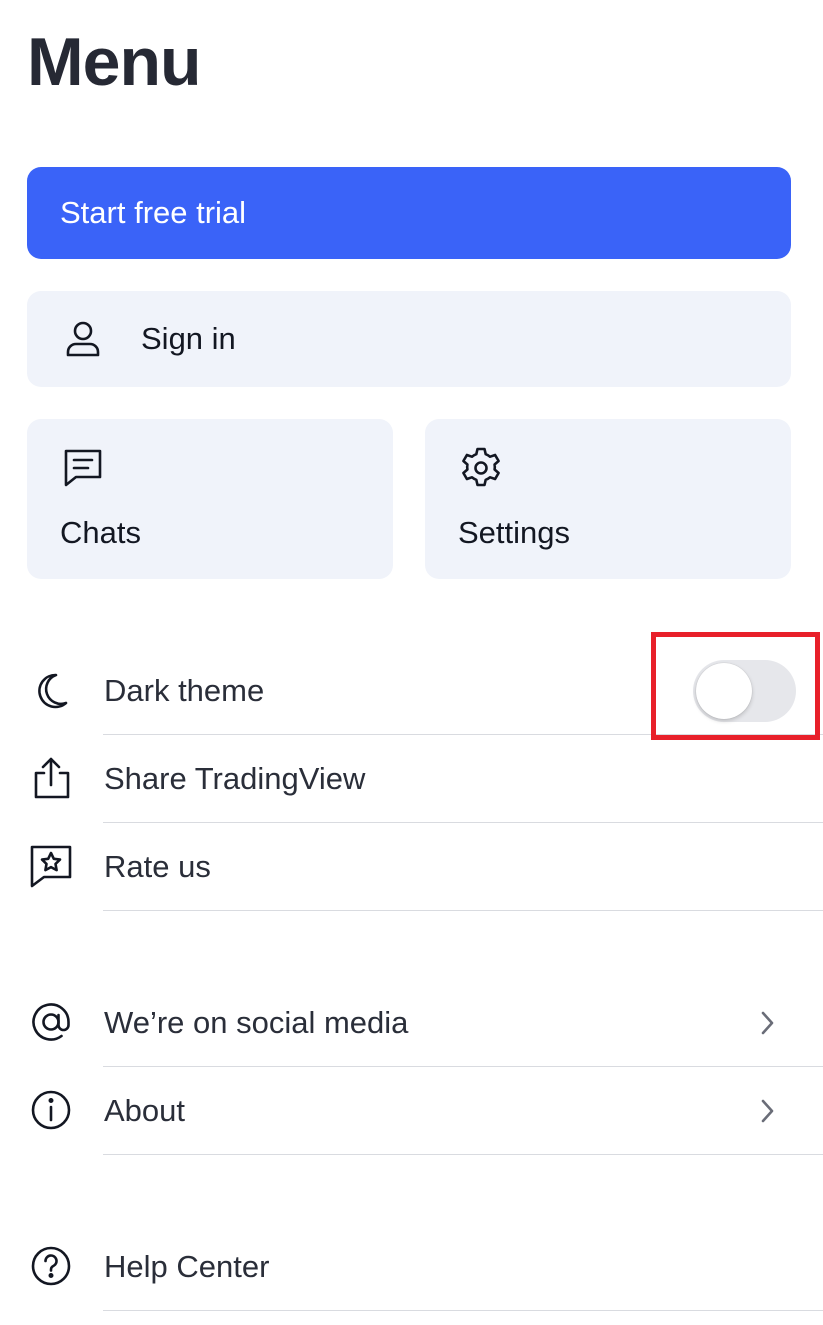 The image size is (823, 1325). I want to click on at-icon, so click(51, 1022).